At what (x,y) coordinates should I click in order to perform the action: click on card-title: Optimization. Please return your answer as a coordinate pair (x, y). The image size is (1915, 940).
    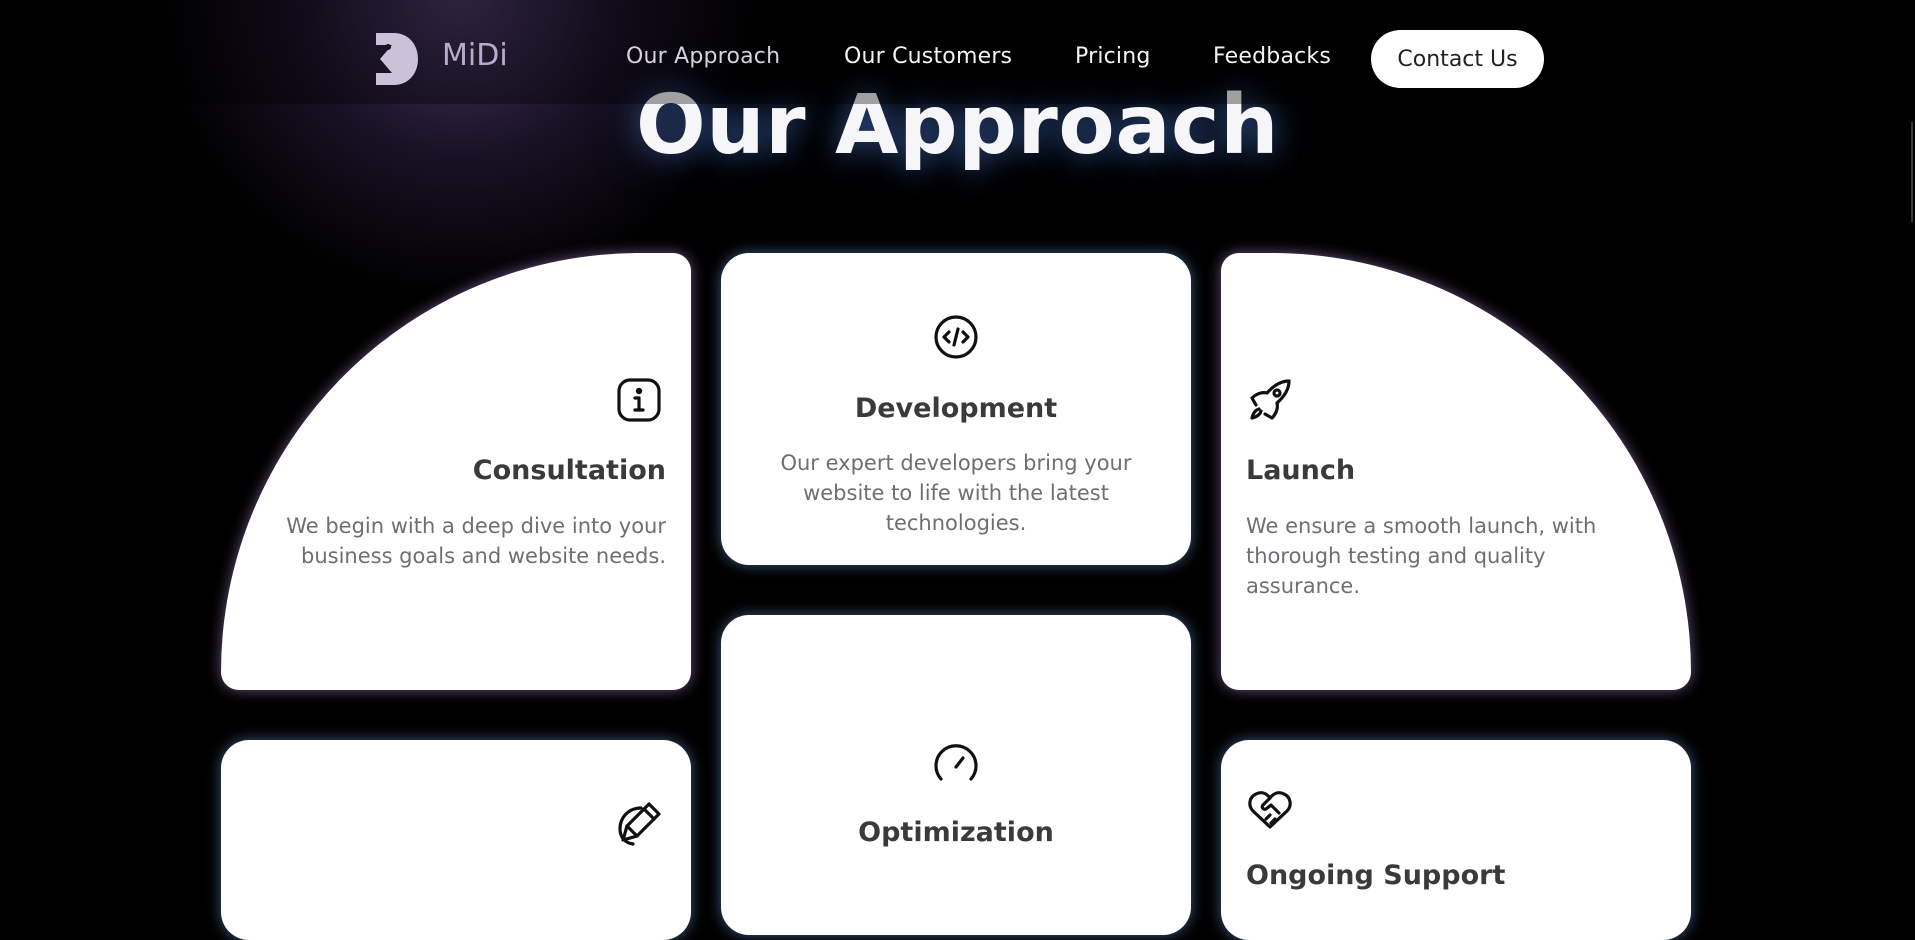
    Looking at the image, I should click on (956, 832).